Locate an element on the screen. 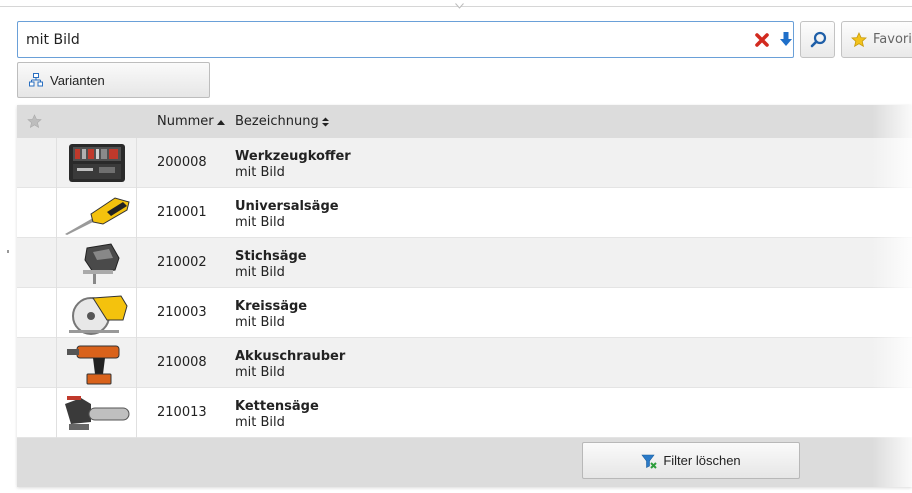  circular-saw-icon is located at coordinates (98, 315).